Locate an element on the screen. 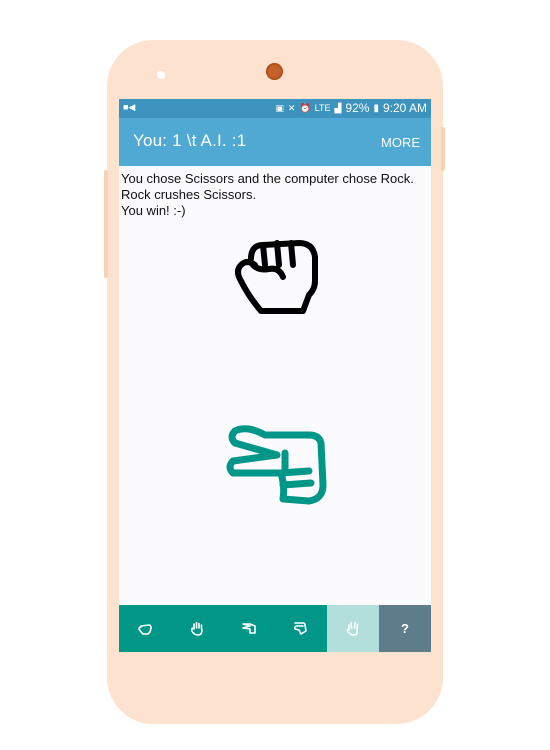 This screenshot has width=550, height=750. spock-icon is located at coordinates (352, 628).